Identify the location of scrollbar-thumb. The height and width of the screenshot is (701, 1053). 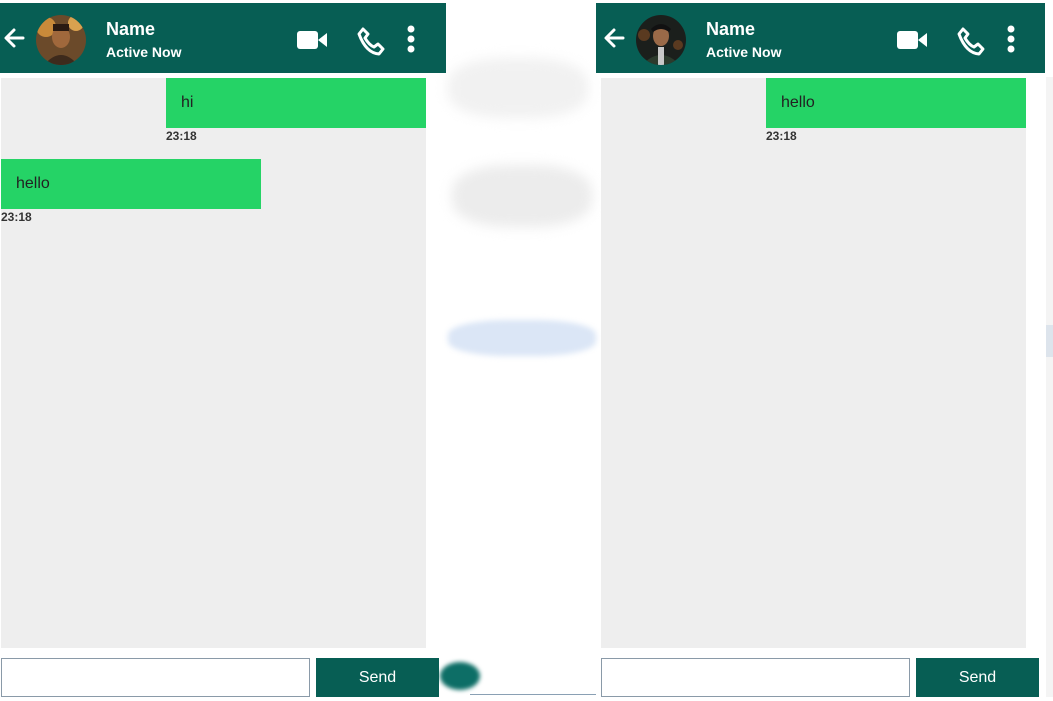
(1049, 341).